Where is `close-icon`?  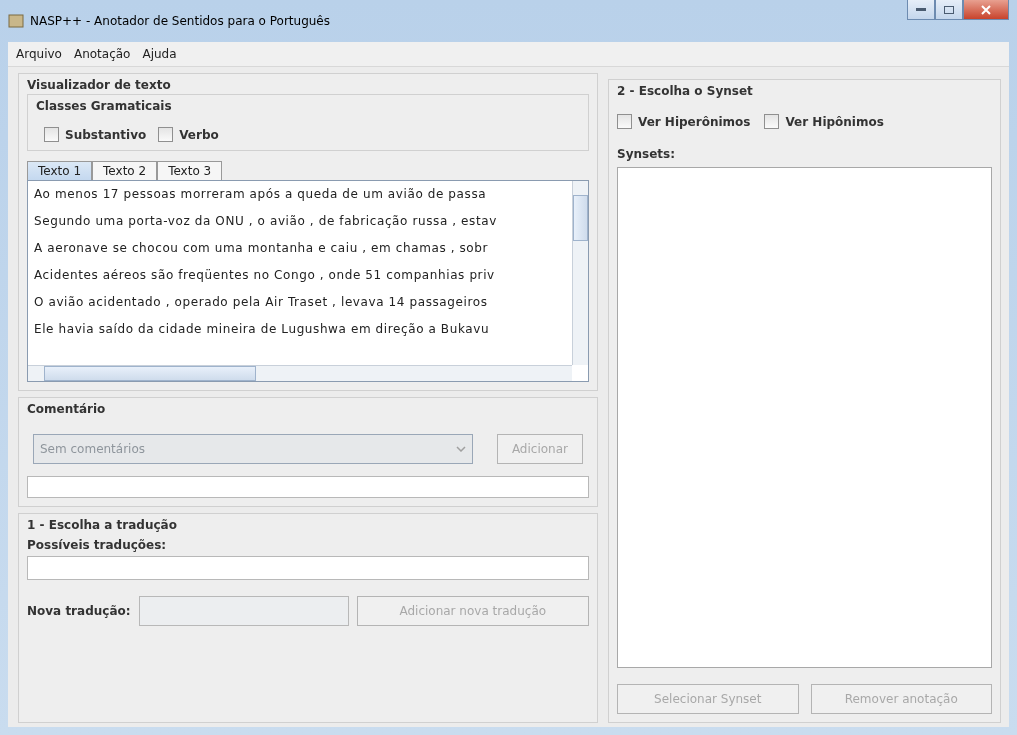
close-icon is located at coordinates (986, 9).